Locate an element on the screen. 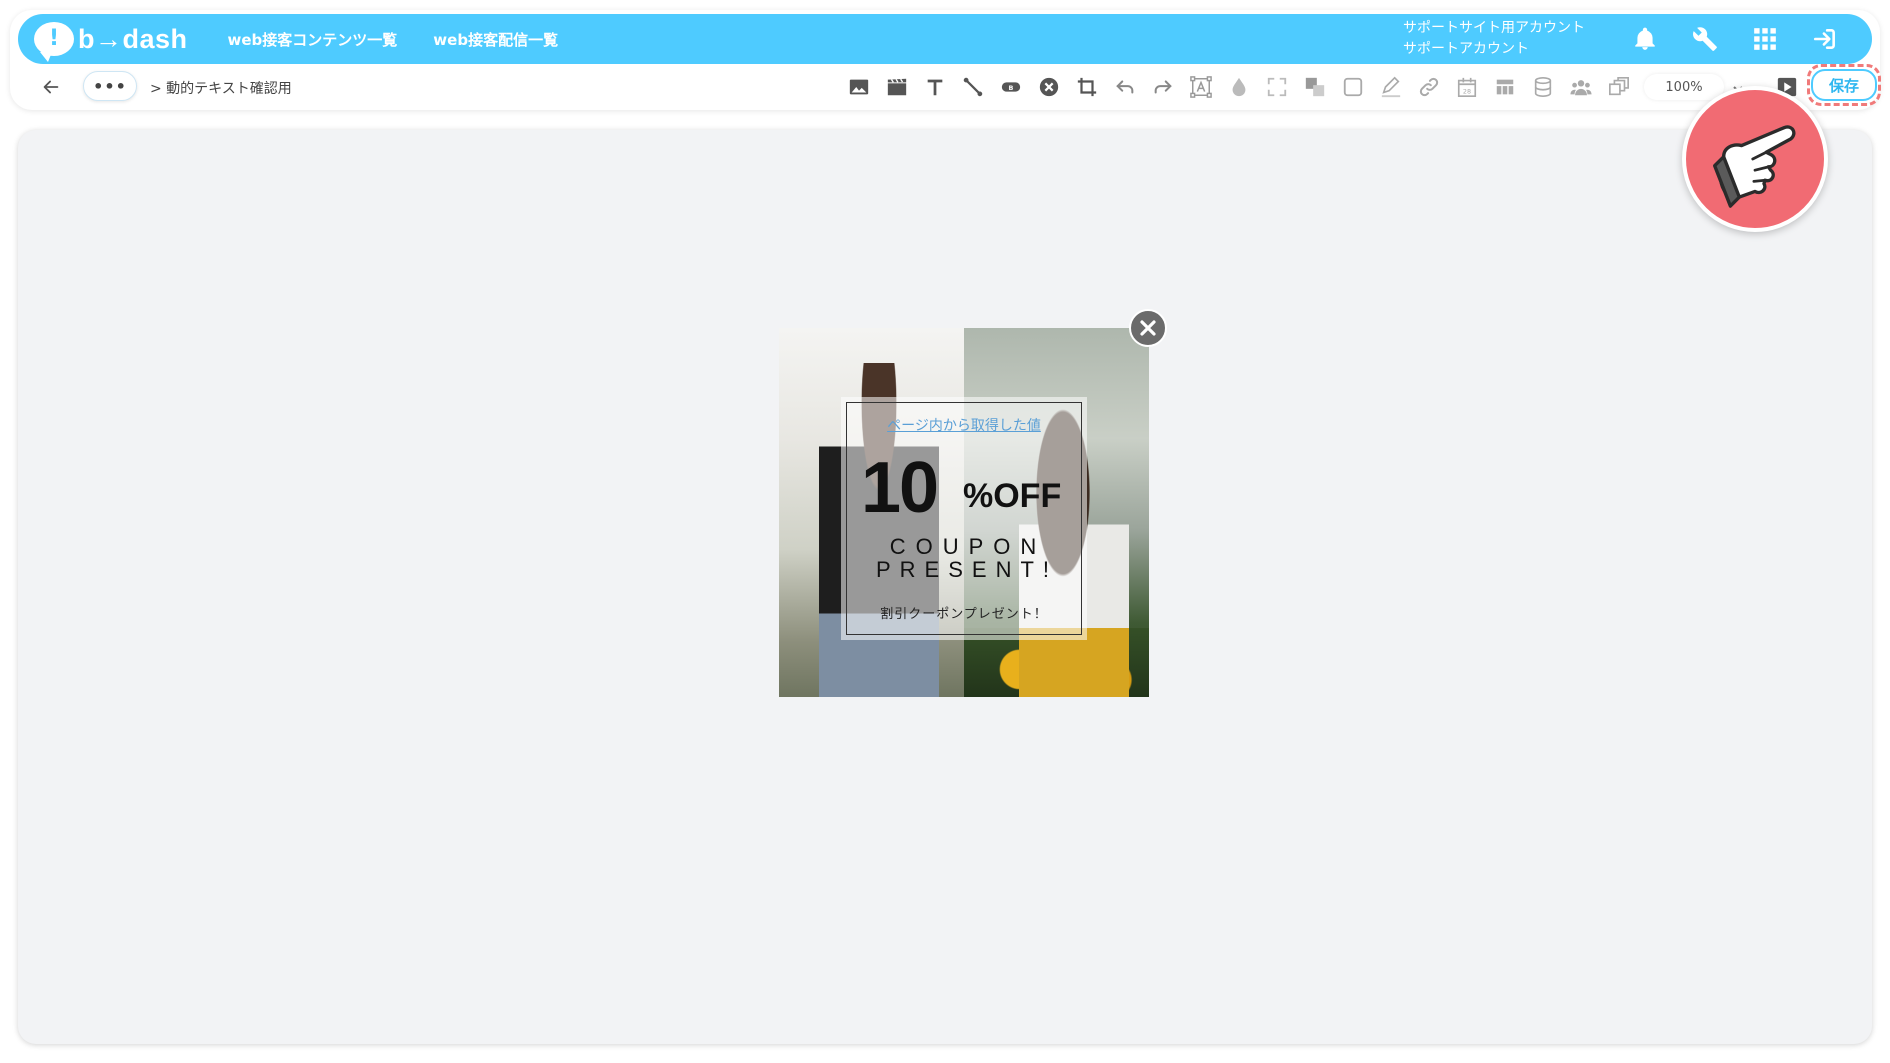  account-info: サポートサイト用アカウント サポートアカウント is located at coordinates (1494, 39).